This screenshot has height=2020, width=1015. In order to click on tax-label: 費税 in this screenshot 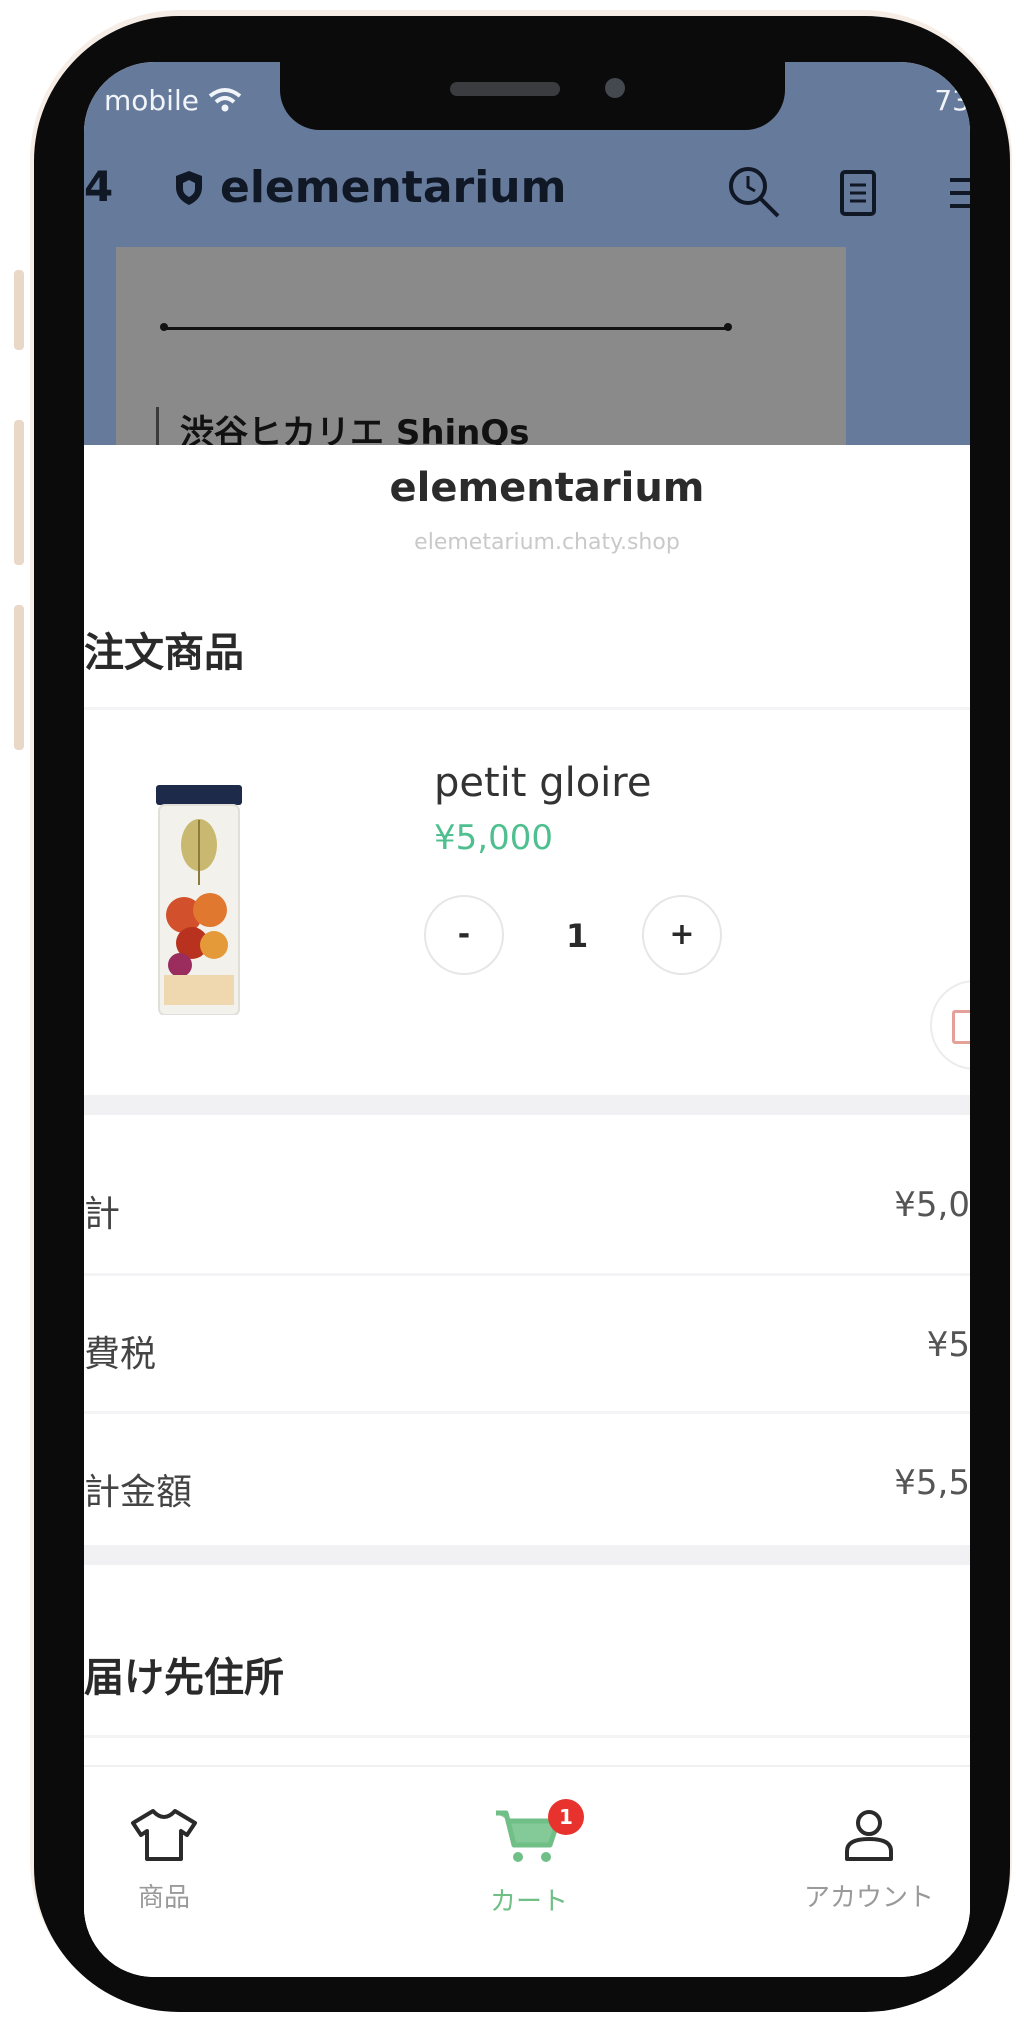, I will do `click(120, 1354)`.